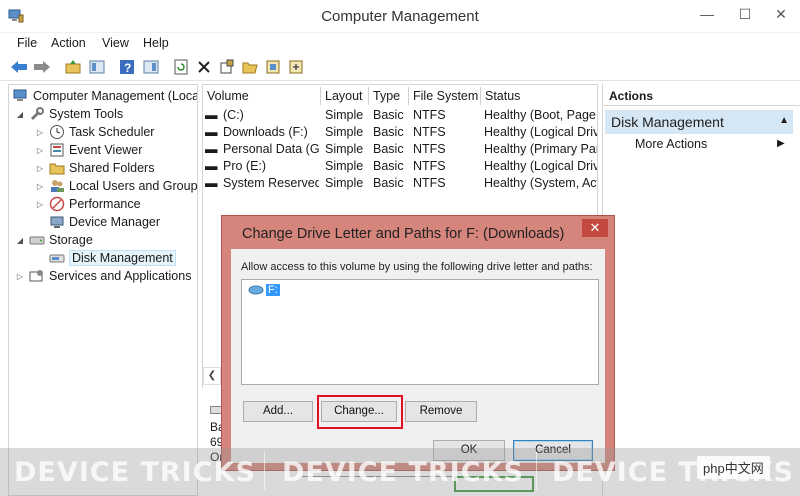 This screenshot has width=800, height=496. I want to click on help-icon: ?, so click(127, 67).